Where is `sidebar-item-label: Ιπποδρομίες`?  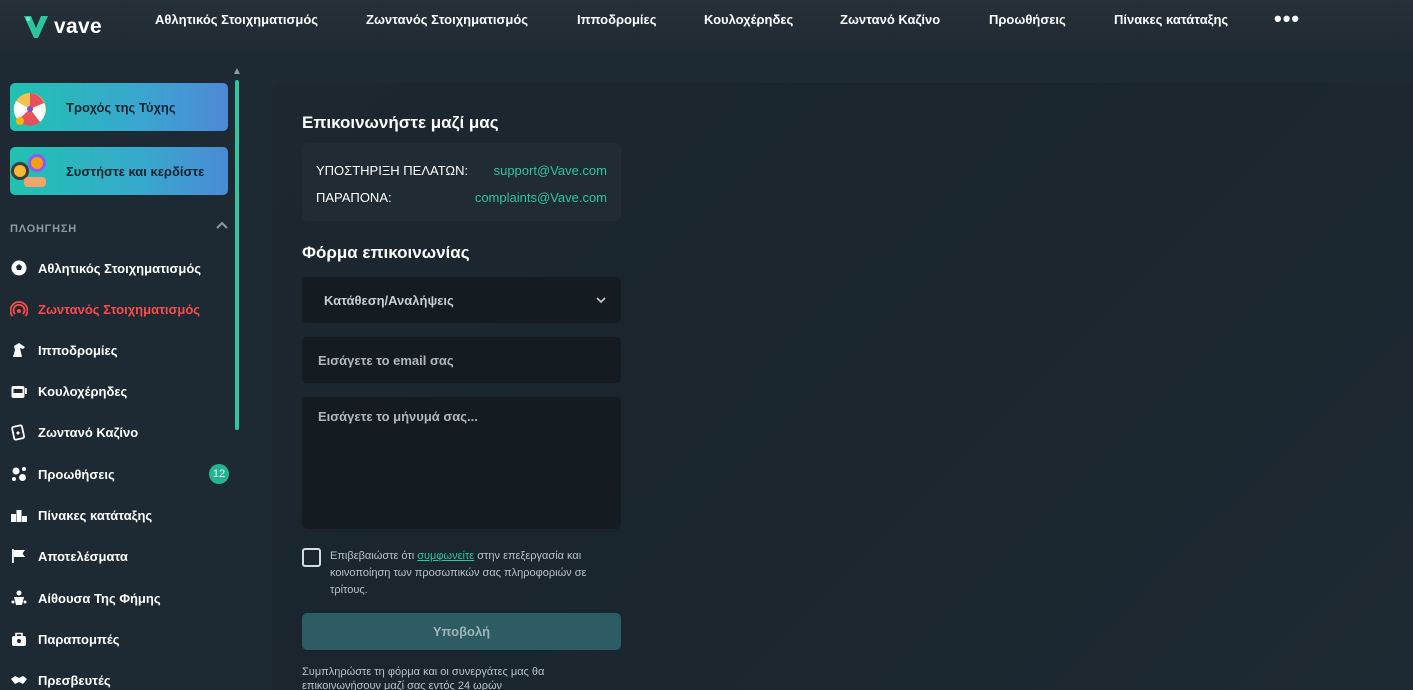 sidebar-item-label: Ιπποδρομίες is located at coordinates (78, 350).